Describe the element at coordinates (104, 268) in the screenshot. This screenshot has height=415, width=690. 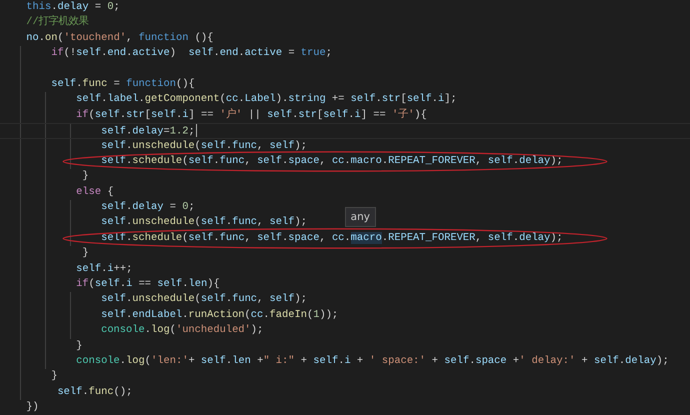
I see `code-line: self.i++;` at that location.